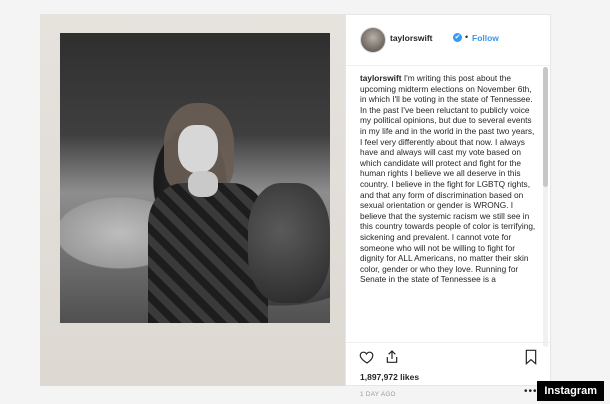  I want to click on heart-icon, so click(367, 357).